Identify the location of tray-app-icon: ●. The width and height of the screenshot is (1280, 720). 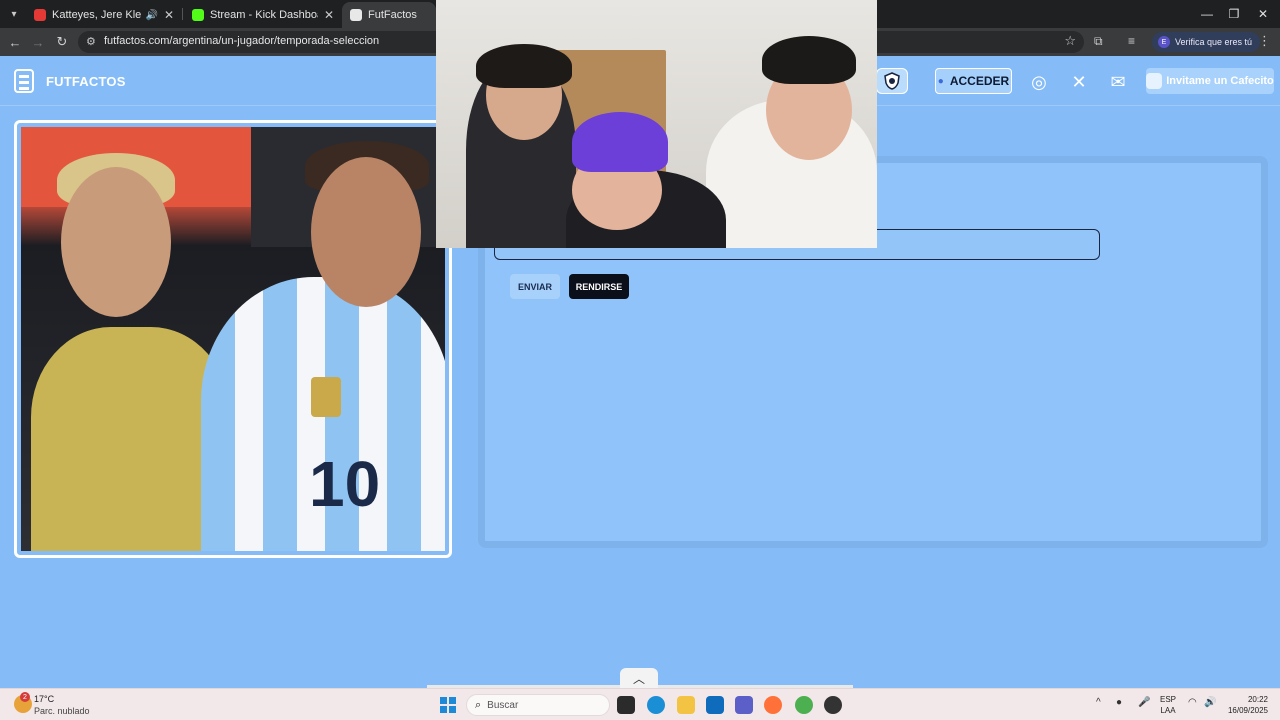
(1119, 702).